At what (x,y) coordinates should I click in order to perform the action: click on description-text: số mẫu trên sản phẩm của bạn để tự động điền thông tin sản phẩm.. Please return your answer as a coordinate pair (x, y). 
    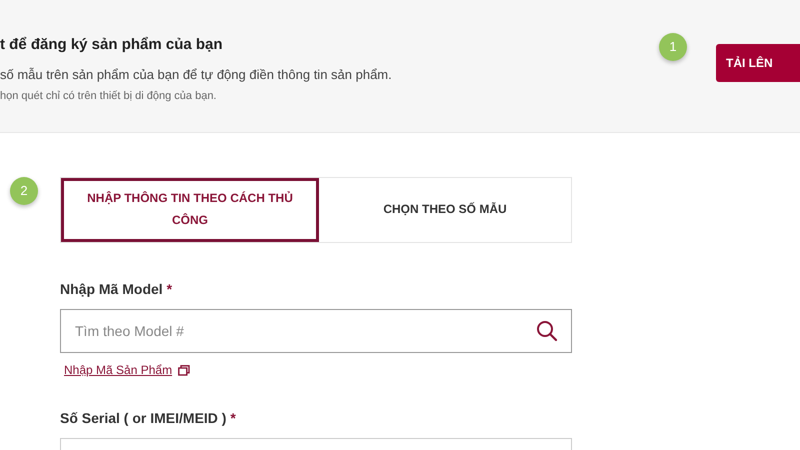
    Looking at the image, I should click on (196, 75).